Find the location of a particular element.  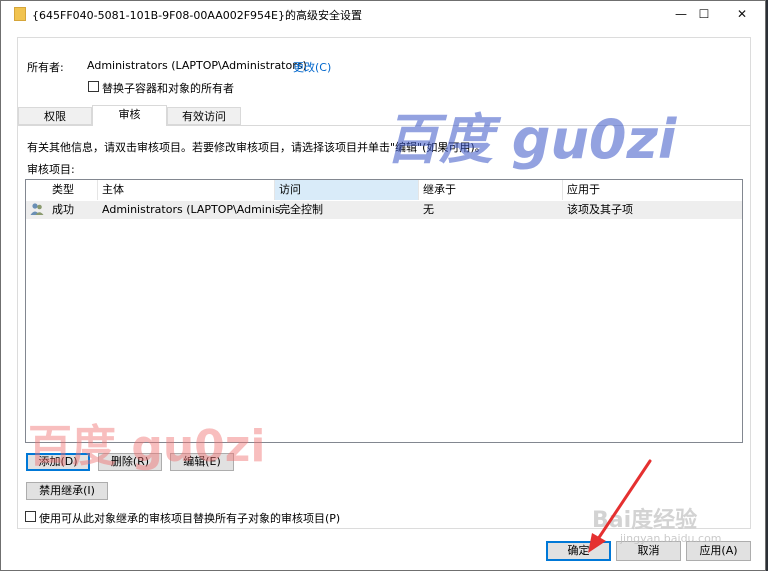

close-button: ✕ is located at coordinates (742, 14).